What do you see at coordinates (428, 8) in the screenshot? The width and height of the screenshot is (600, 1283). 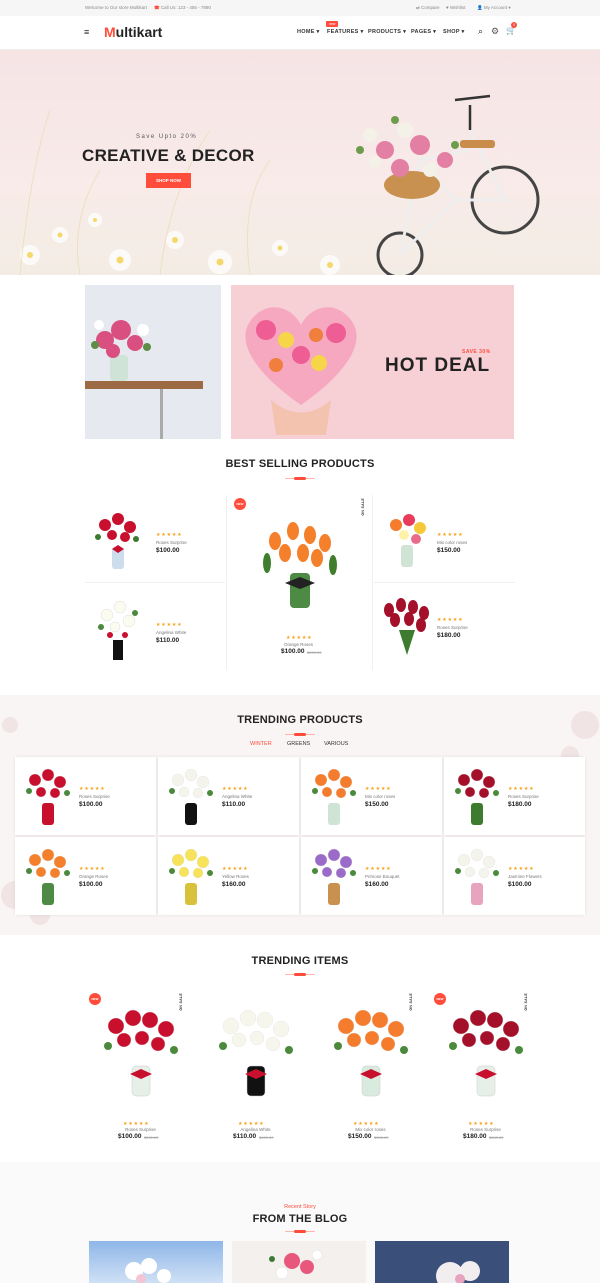 I see `compare-link: ⇄ Compare` at bounding box center [428, 8].